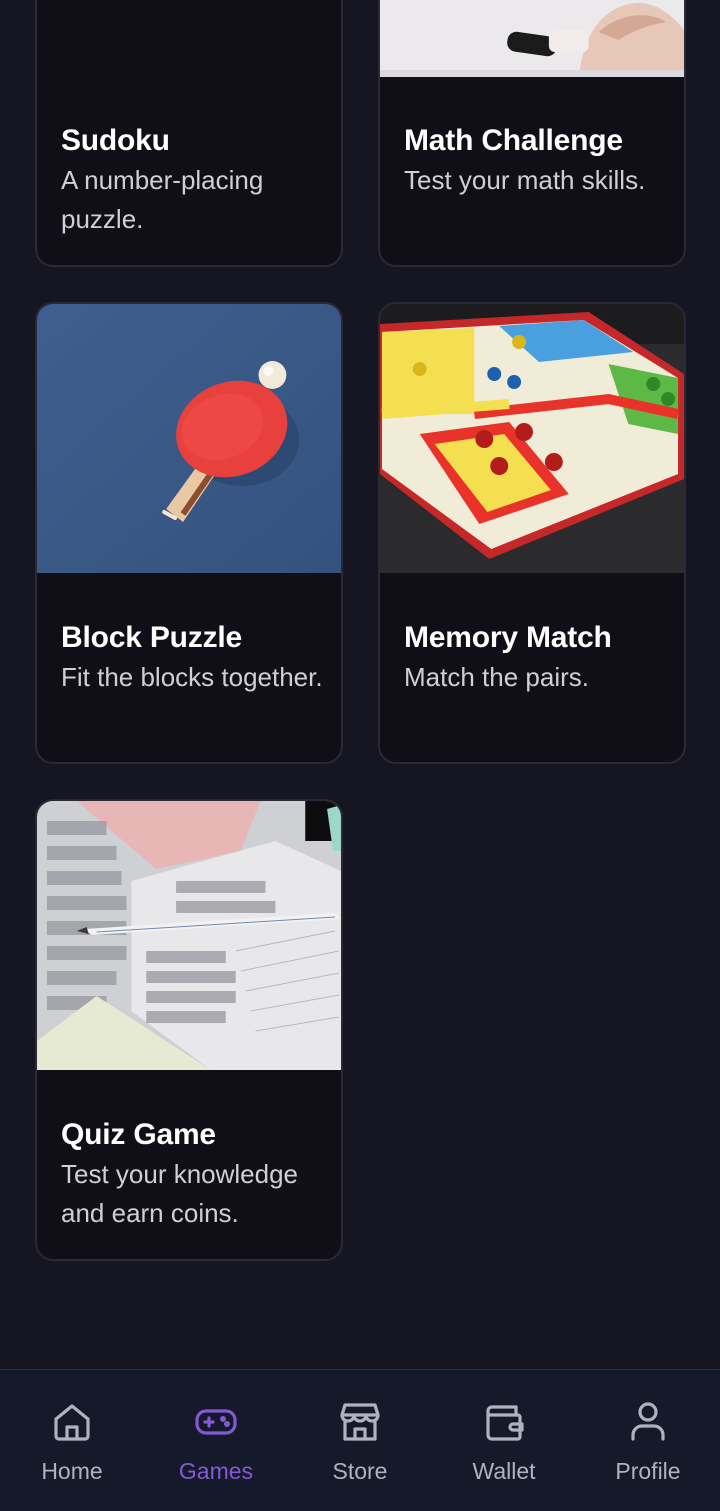  What do you see at coordinates (180, 1193) in the screenshot?
I see `game-description: Test your knowledge and earn coins.` at bounding box center [180, 1193].